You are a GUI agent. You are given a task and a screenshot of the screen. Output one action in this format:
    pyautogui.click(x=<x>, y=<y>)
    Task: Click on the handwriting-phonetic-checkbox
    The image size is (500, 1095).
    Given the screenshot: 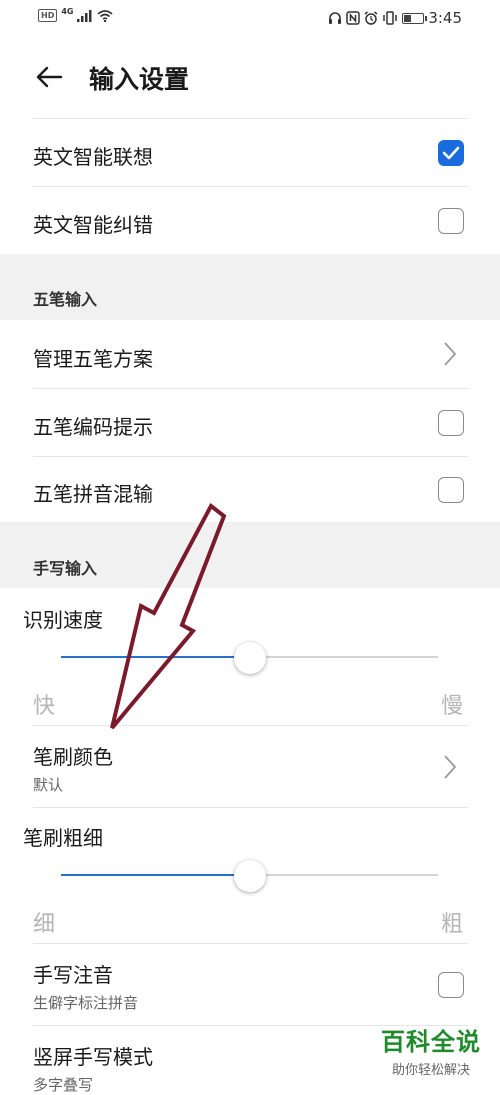 What is the action you would take?
    pyautogui.click(x=451, y=985)
    